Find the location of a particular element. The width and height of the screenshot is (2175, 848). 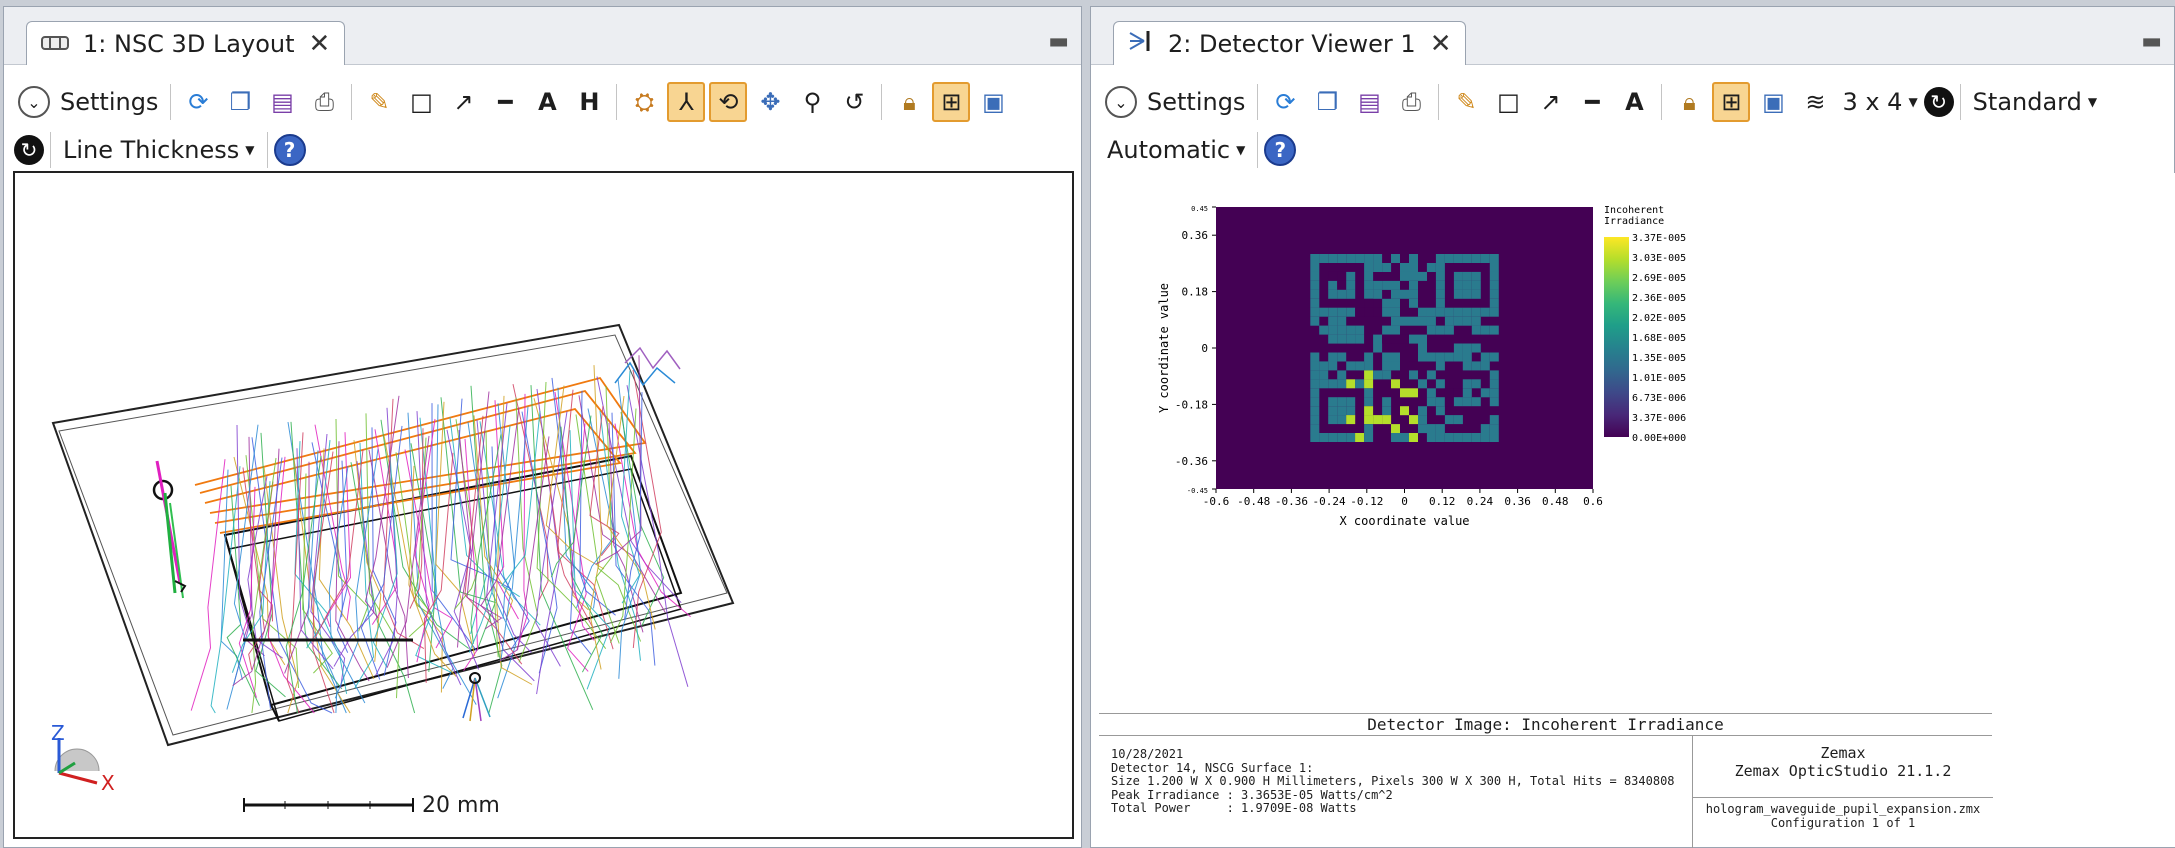

rotate-view-icon: ⛭ is located at coordinates (644, 102).